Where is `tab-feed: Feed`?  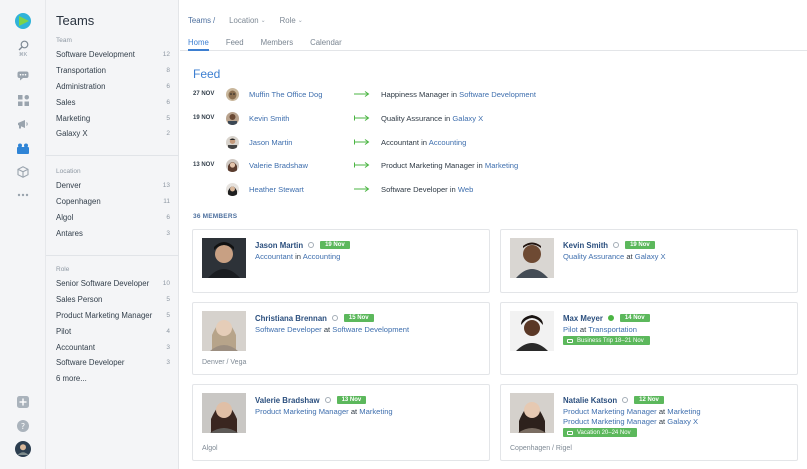
tab-feed: Feed is located at coordinates (235, 43).